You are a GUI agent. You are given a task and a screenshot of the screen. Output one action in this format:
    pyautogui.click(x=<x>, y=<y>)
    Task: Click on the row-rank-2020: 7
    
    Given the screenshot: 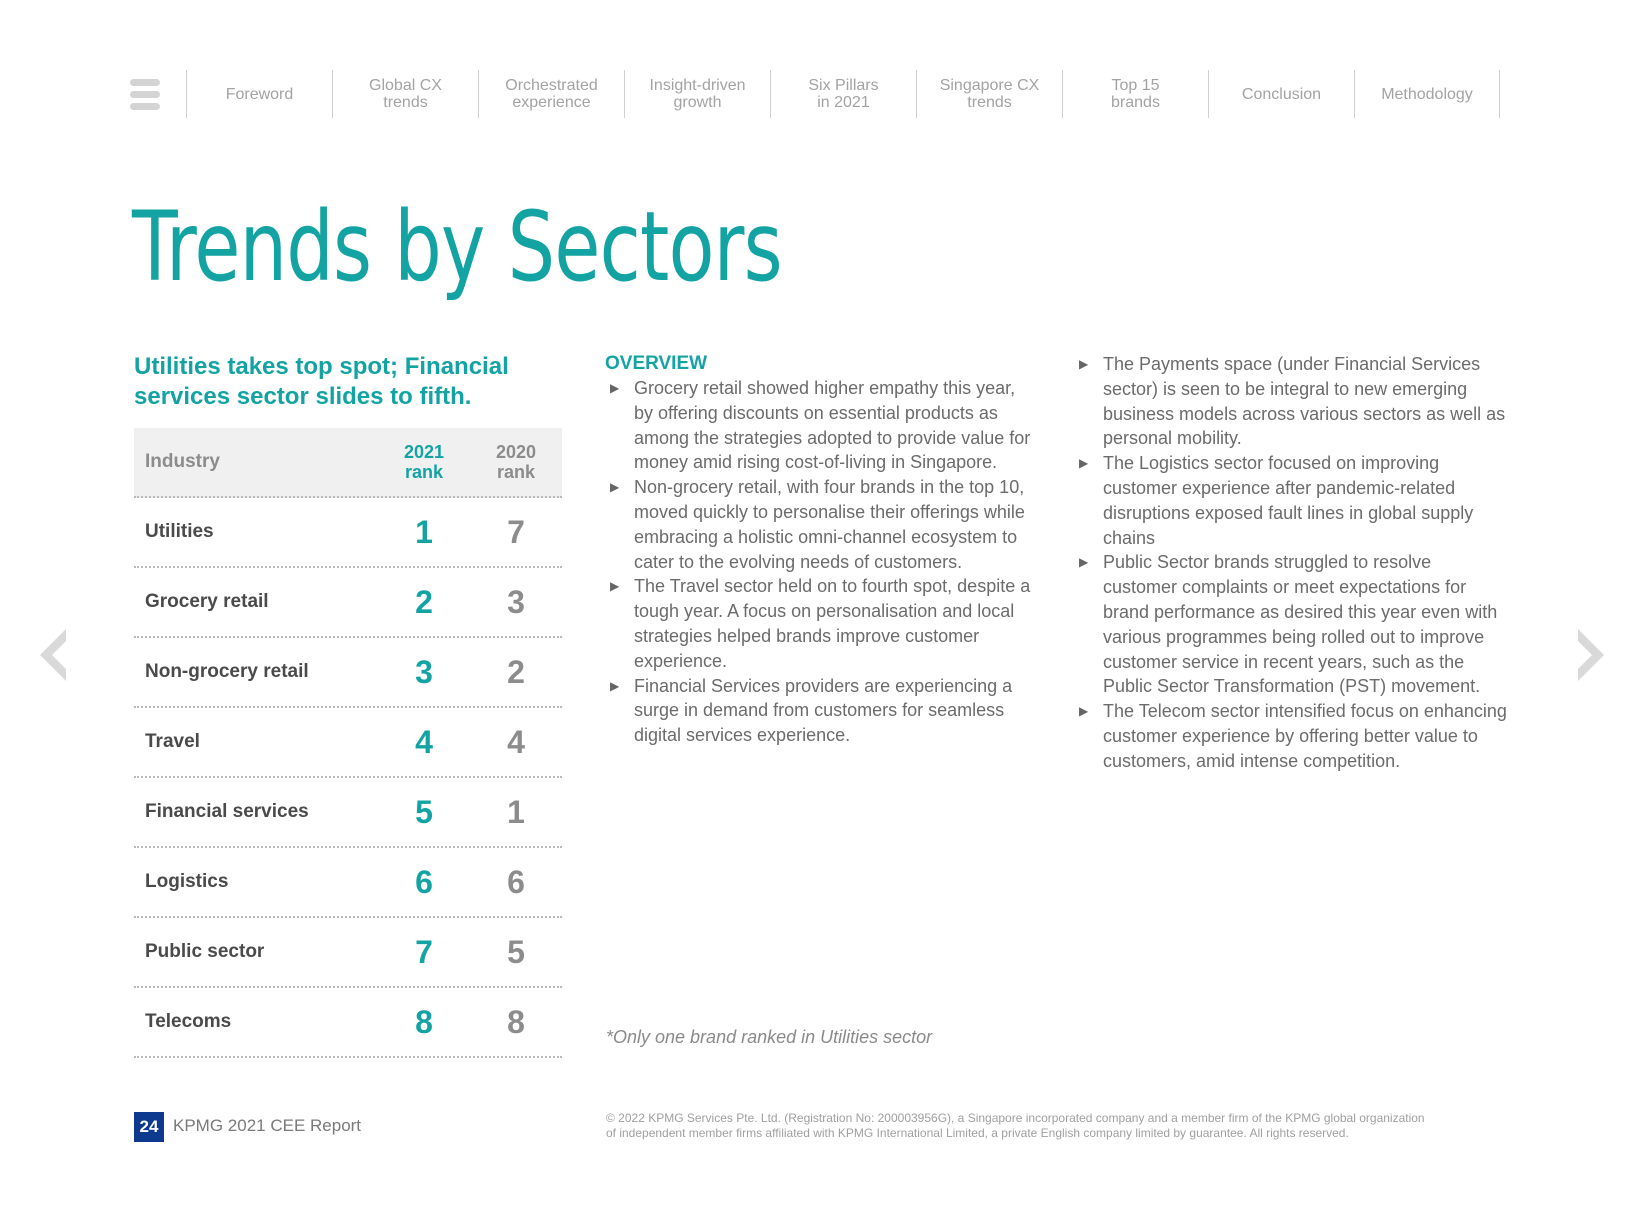 What is the action you would take?
    pyautogui.click(x=516, y=531)
    